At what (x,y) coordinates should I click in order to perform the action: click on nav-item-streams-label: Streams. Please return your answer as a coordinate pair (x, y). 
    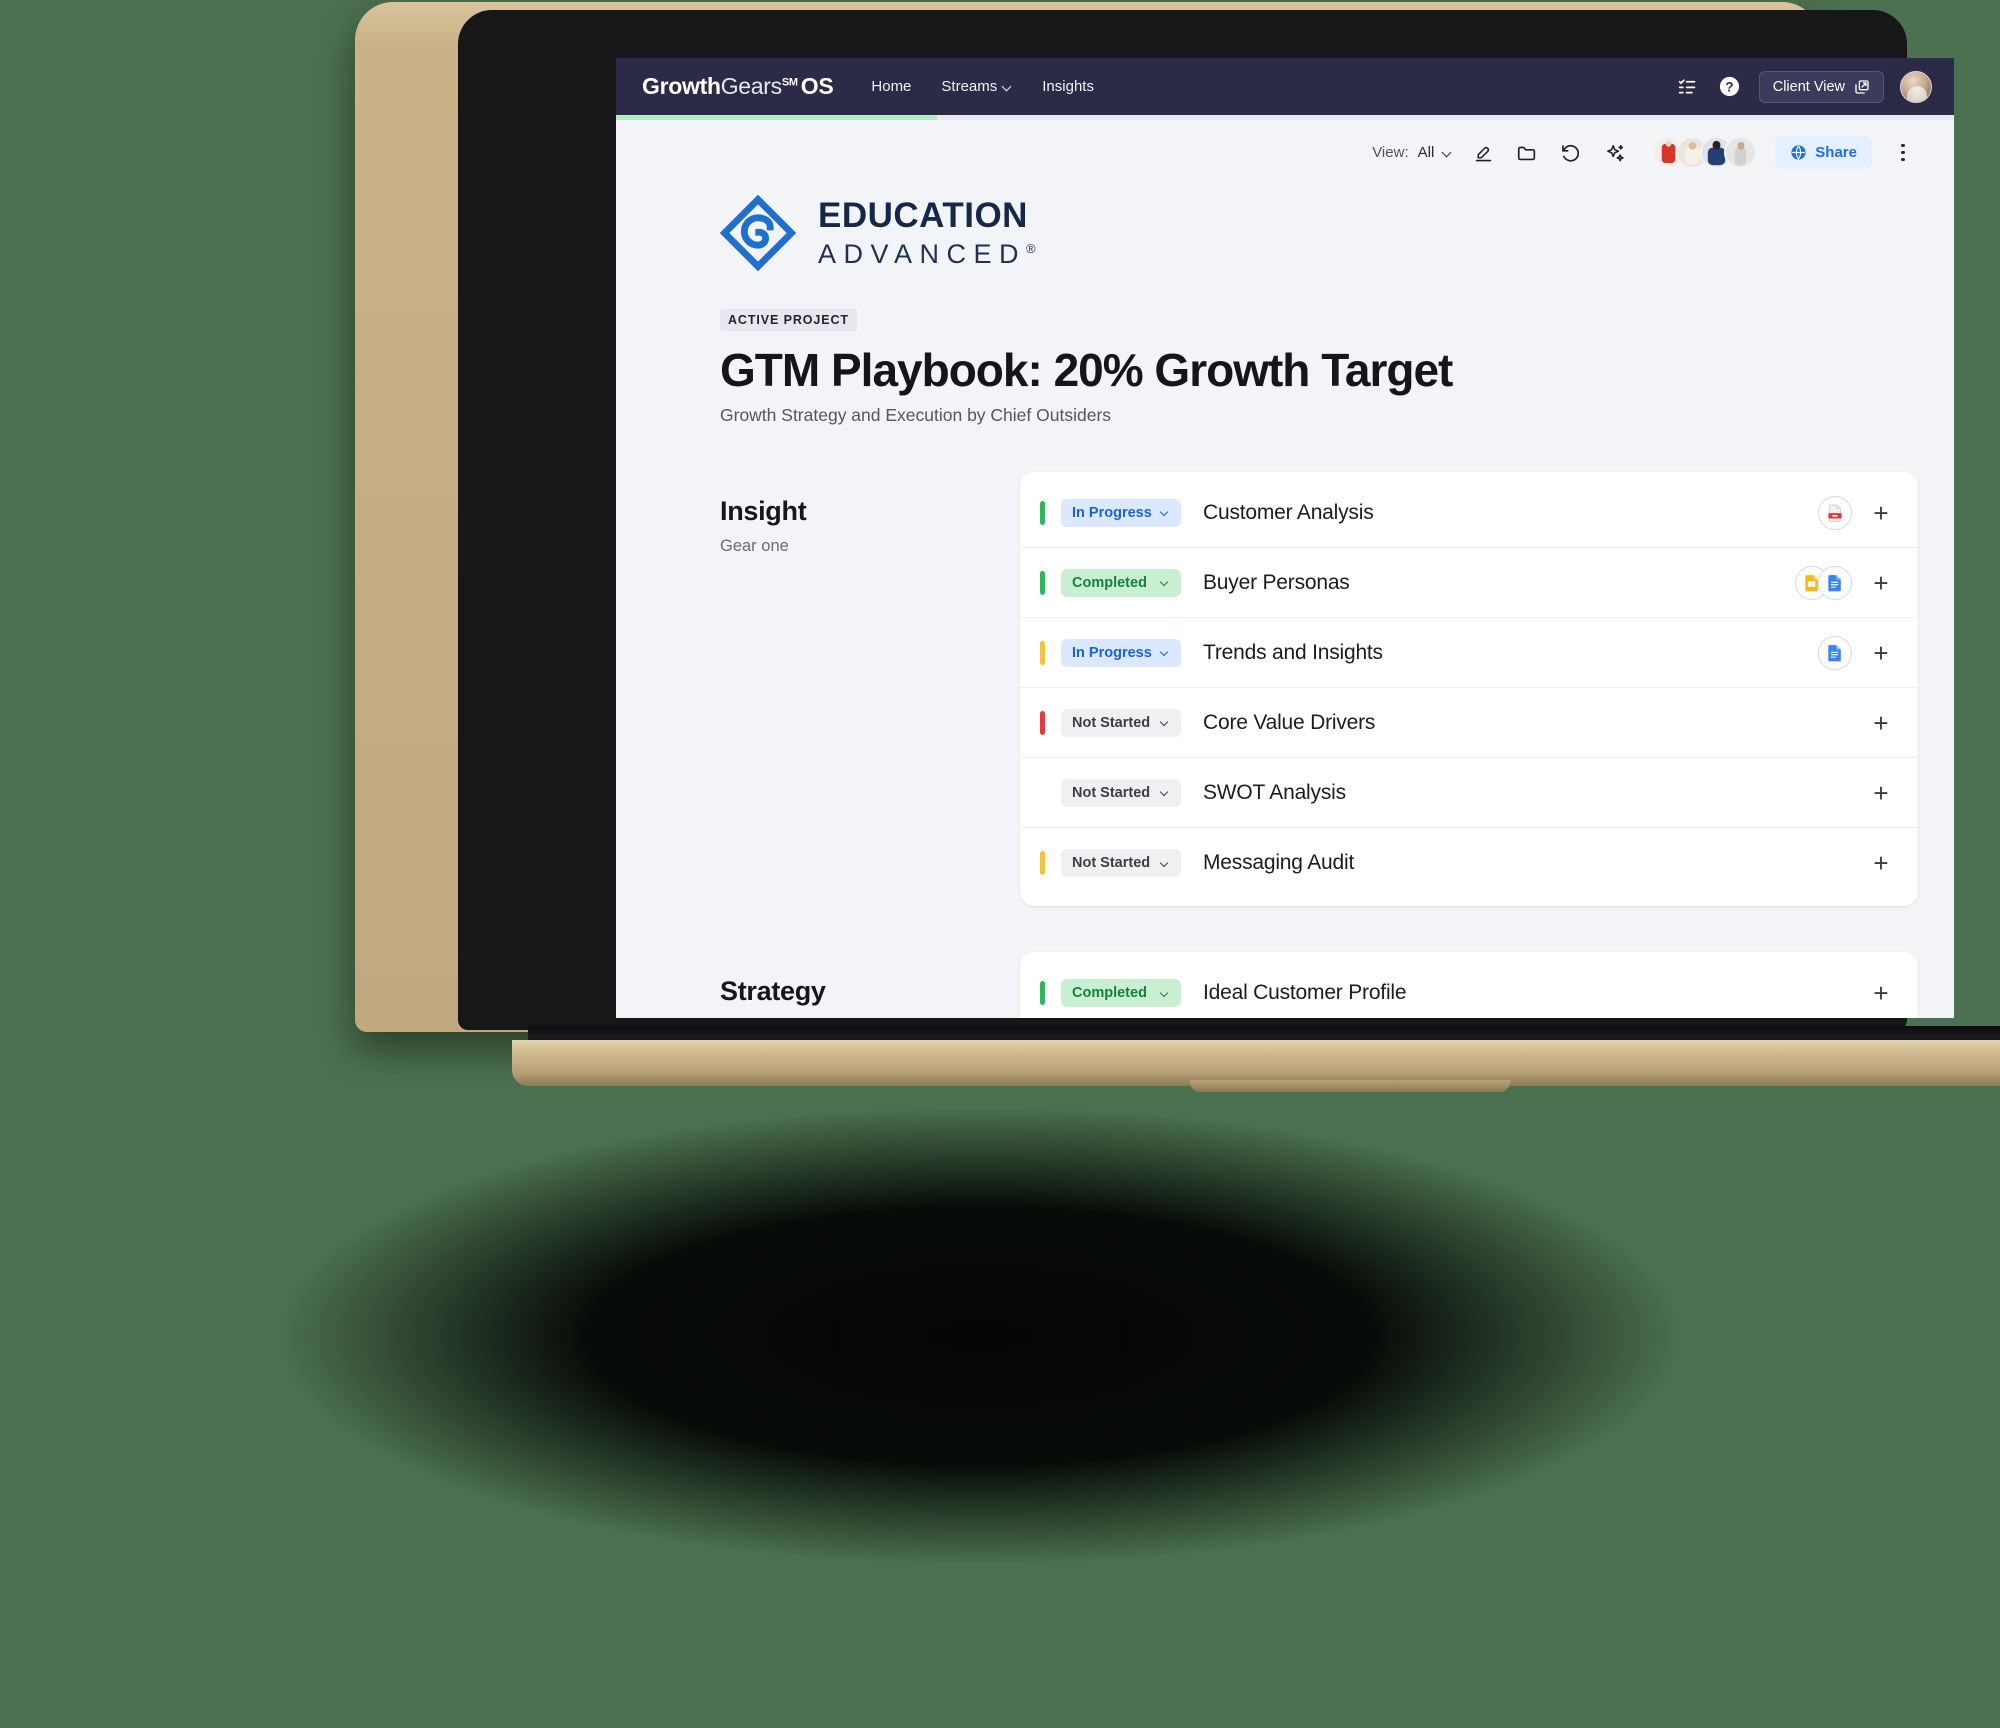
    Looking at the image, I should click on (969, 86).